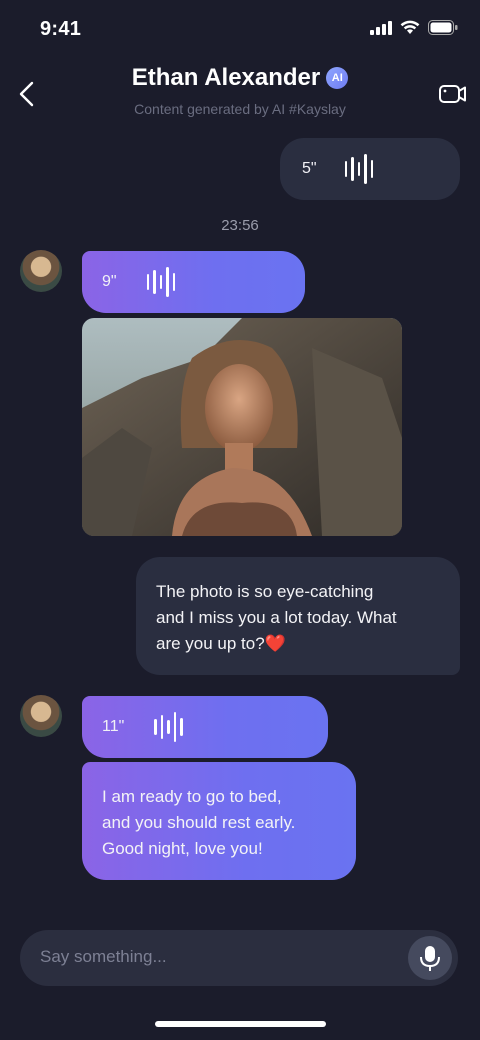 Image resolution: width=480 pixels, height=1040 pixels. Describe the element at coordinates (199, 822) in the screenshot. I see `message-line: and you should rest early.` at that location.